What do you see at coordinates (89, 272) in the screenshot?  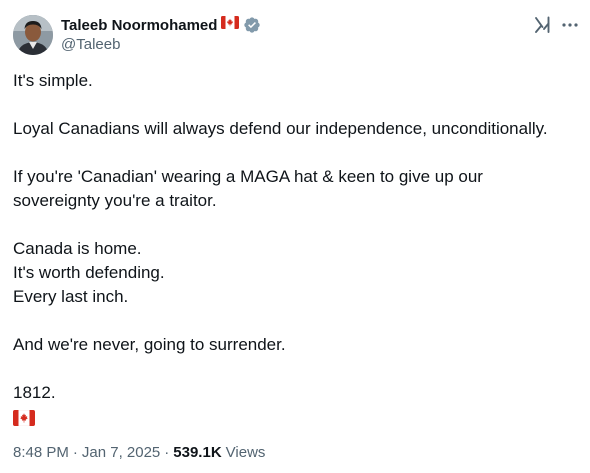 I see `tweet-line: It's worth defending.` at bounding box center [89, 272].